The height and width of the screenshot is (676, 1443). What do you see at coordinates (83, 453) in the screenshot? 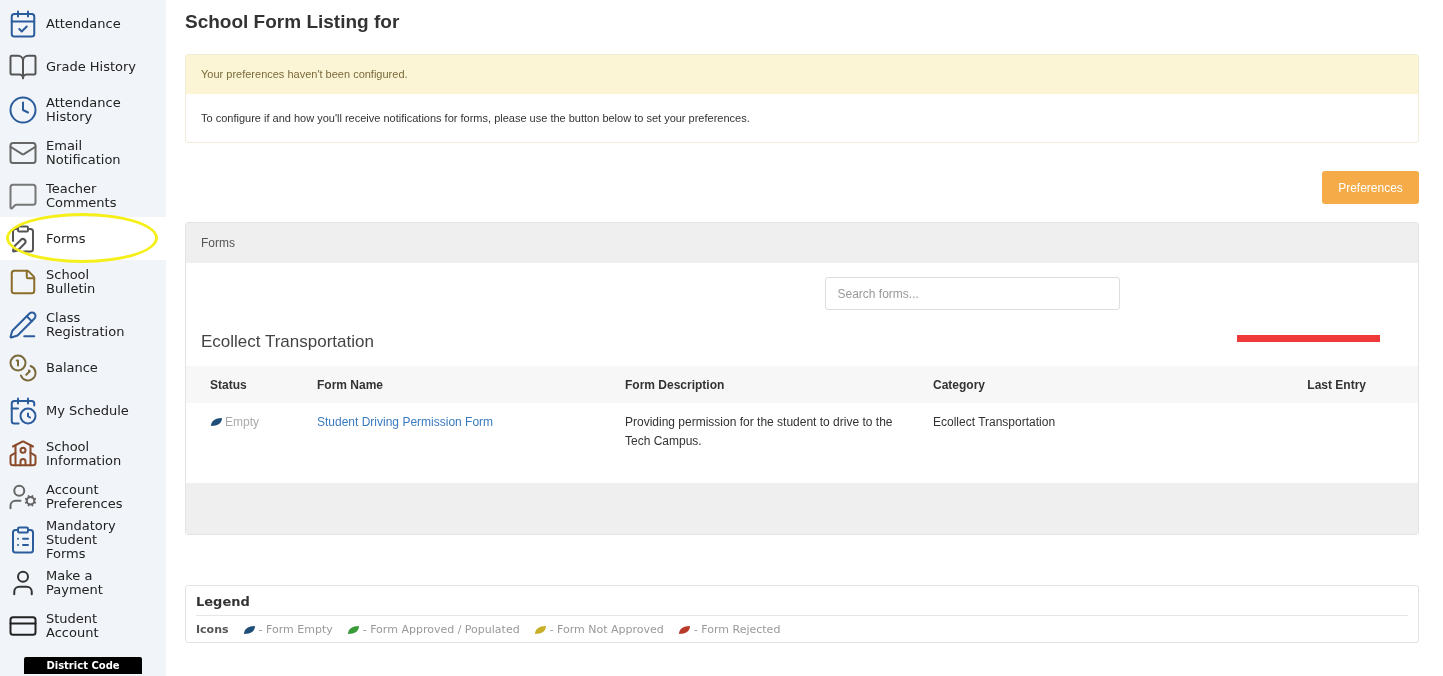
I see `sidebar-item: School Information` at bounding box center [83, 453].